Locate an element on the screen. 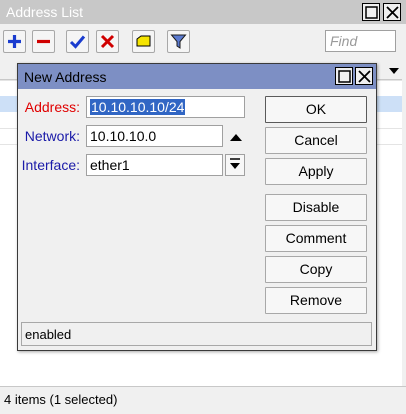  item-count-status: 4 items (1 selected) is located at coordinates (61, 399).